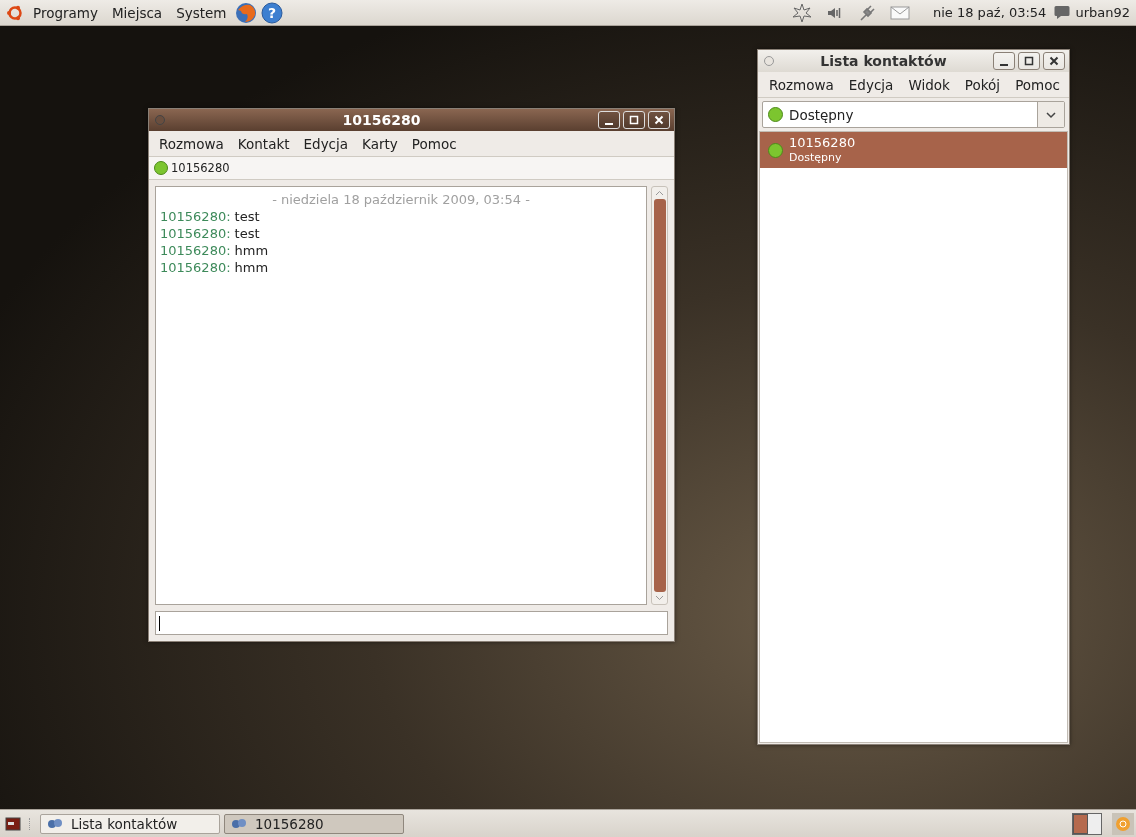 The width and height of the screenshot is (1136, 837). Describe the element at coordinates (1062, 12) in the screenshot. I see `speech-bubble-icon` at that location.